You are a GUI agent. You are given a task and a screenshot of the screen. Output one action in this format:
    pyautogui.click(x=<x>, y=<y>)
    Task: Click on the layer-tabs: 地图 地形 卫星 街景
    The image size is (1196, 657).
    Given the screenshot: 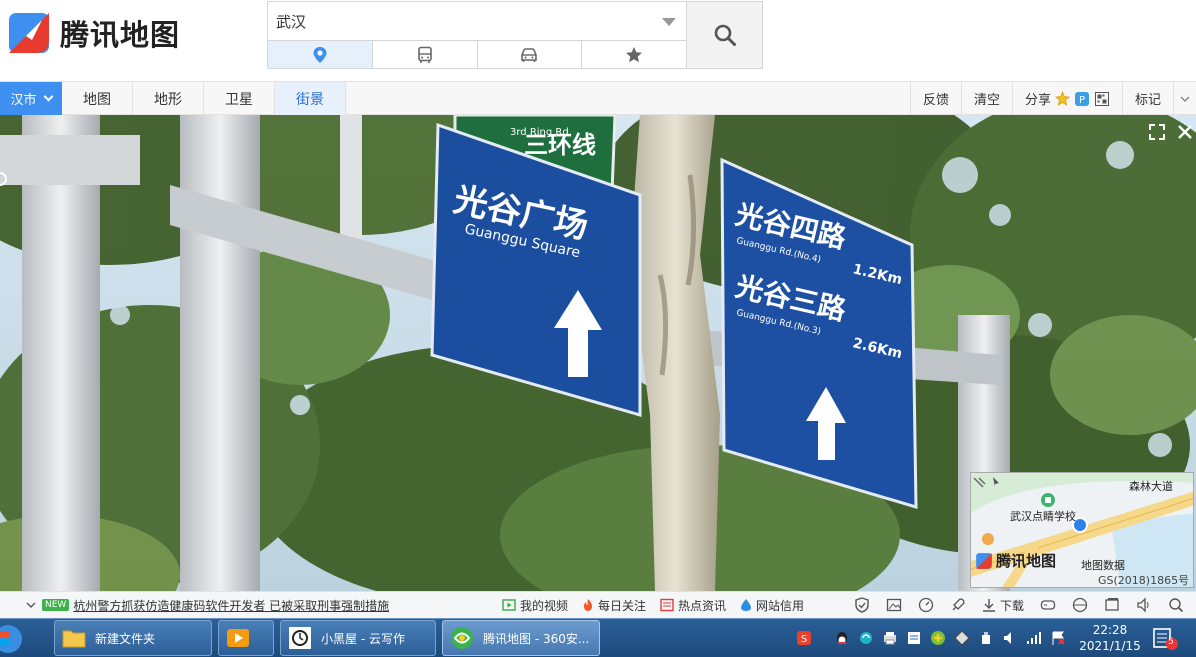 What is the action you would take?
    pyautogui.click(x=204, y=98)
    